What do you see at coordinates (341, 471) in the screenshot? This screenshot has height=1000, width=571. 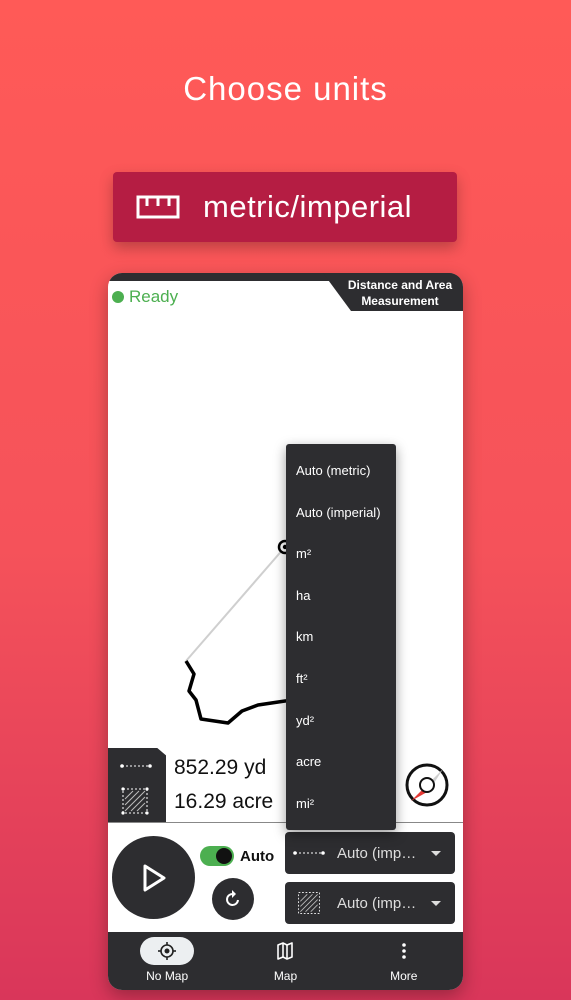 I see `dropdown-option: Auto (metric)` at bounding box center [341, 471].